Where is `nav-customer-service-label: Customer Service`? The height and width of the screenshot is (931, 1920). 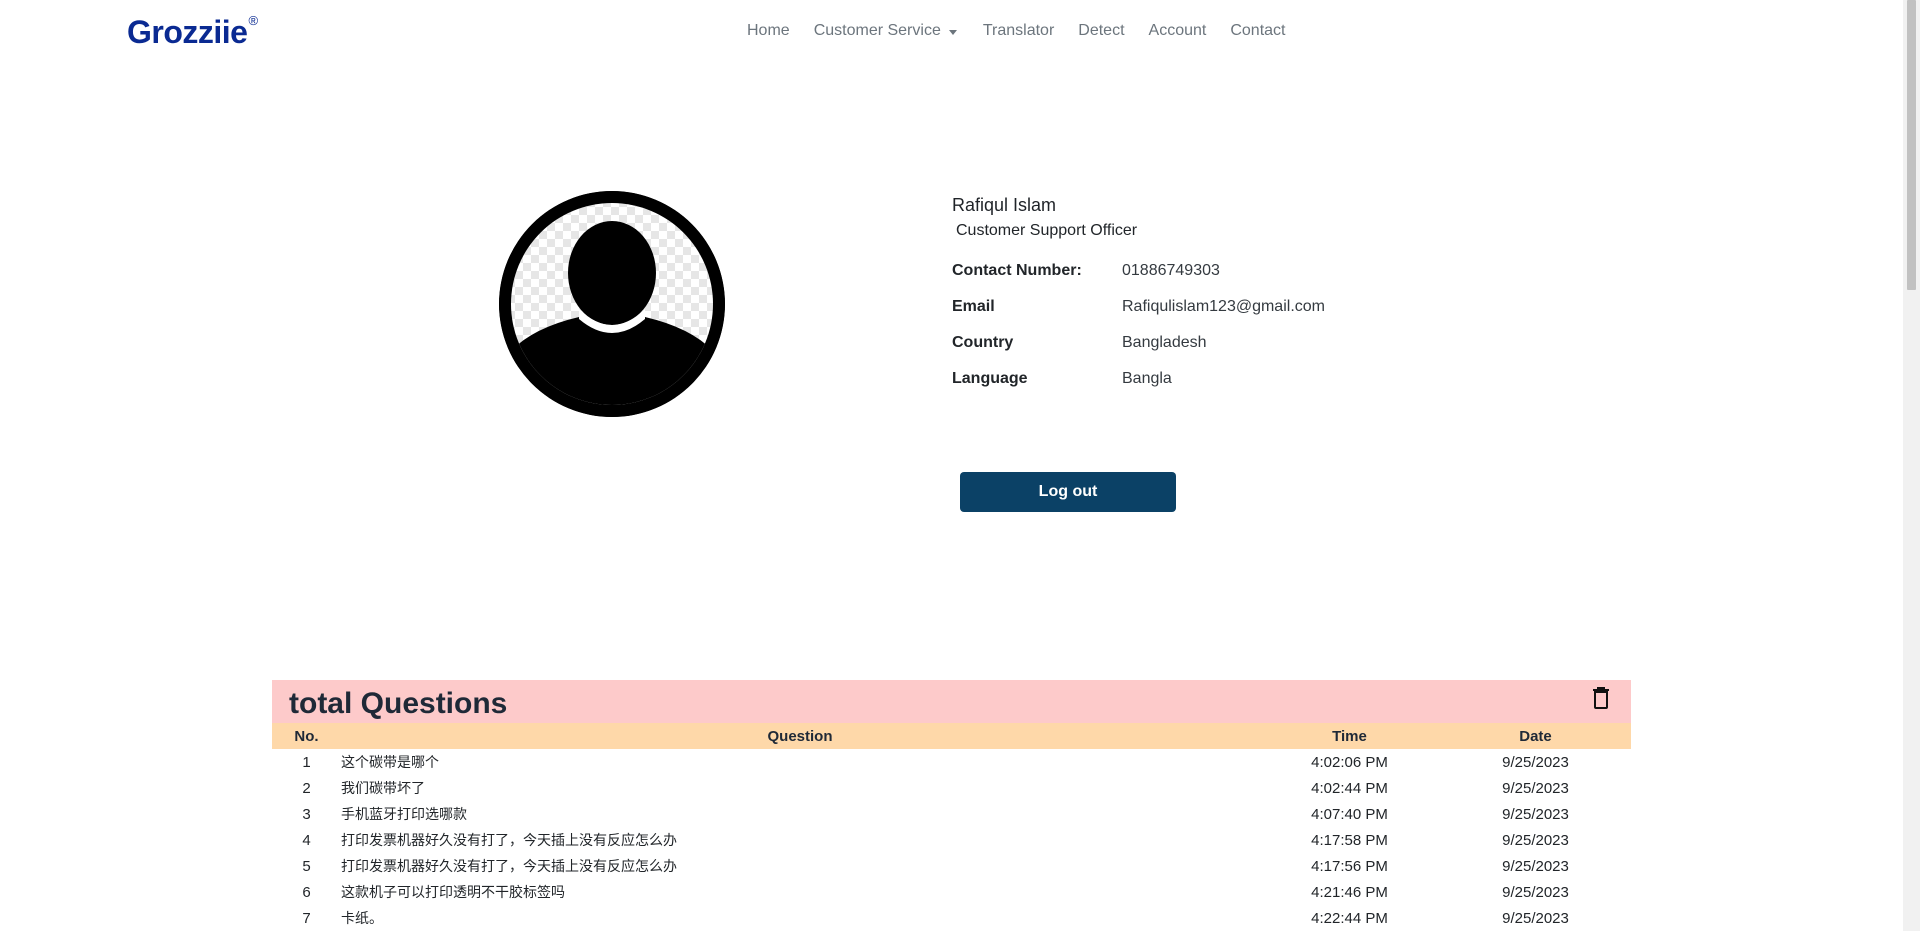
nav-customer-service-label: Customer Service is located at coordinates (877, 30).